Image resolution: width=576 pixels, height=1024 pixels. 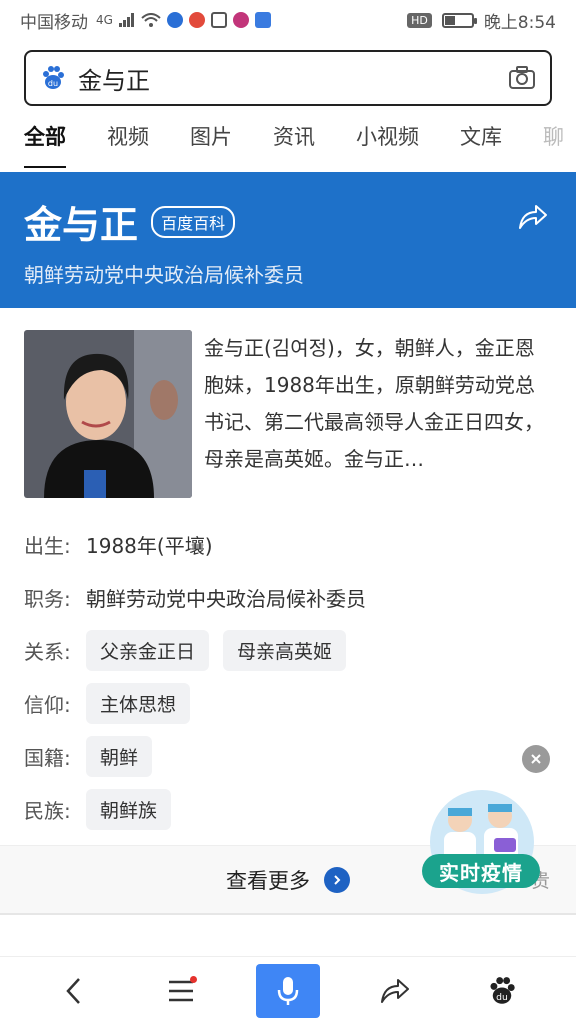 I want to click on search-box: du, so click(x=288, y=78).